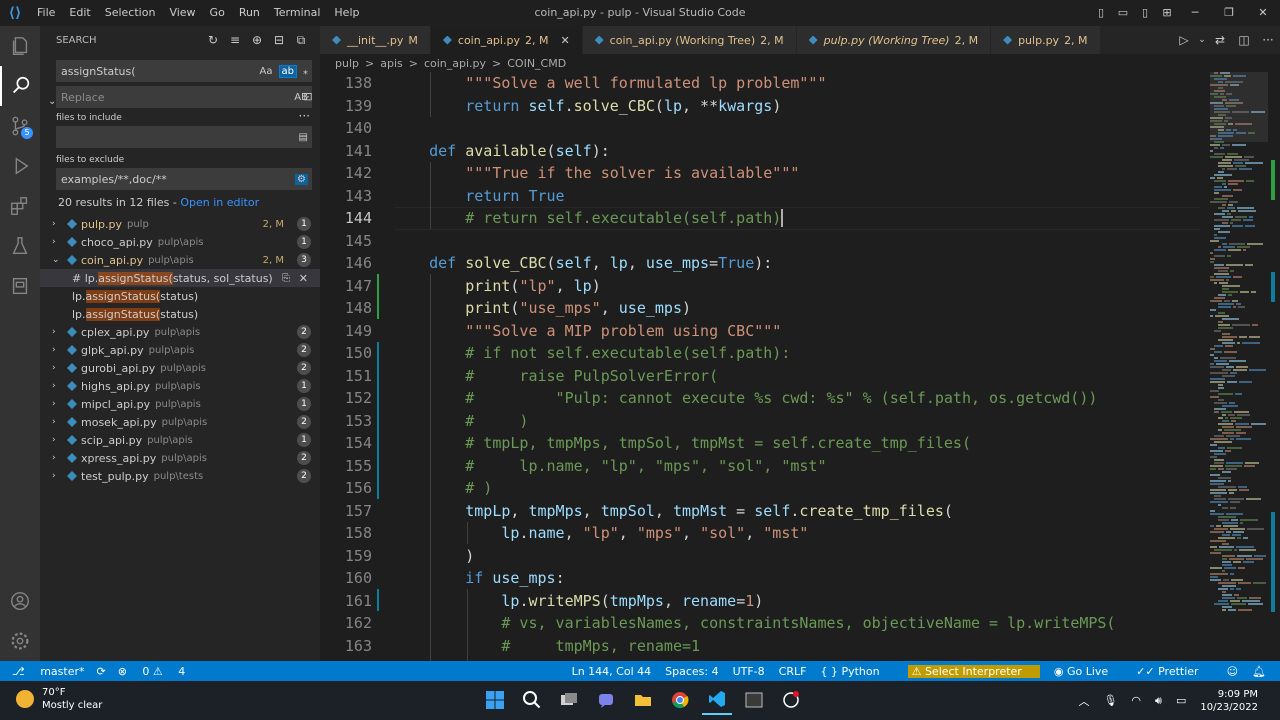 The image size is (1280, 720). What do you see at coordinates (1046, 40) in the screenshot?
I see `tab-5: pulp.py 2, M` at bounding box center [1046, 40].